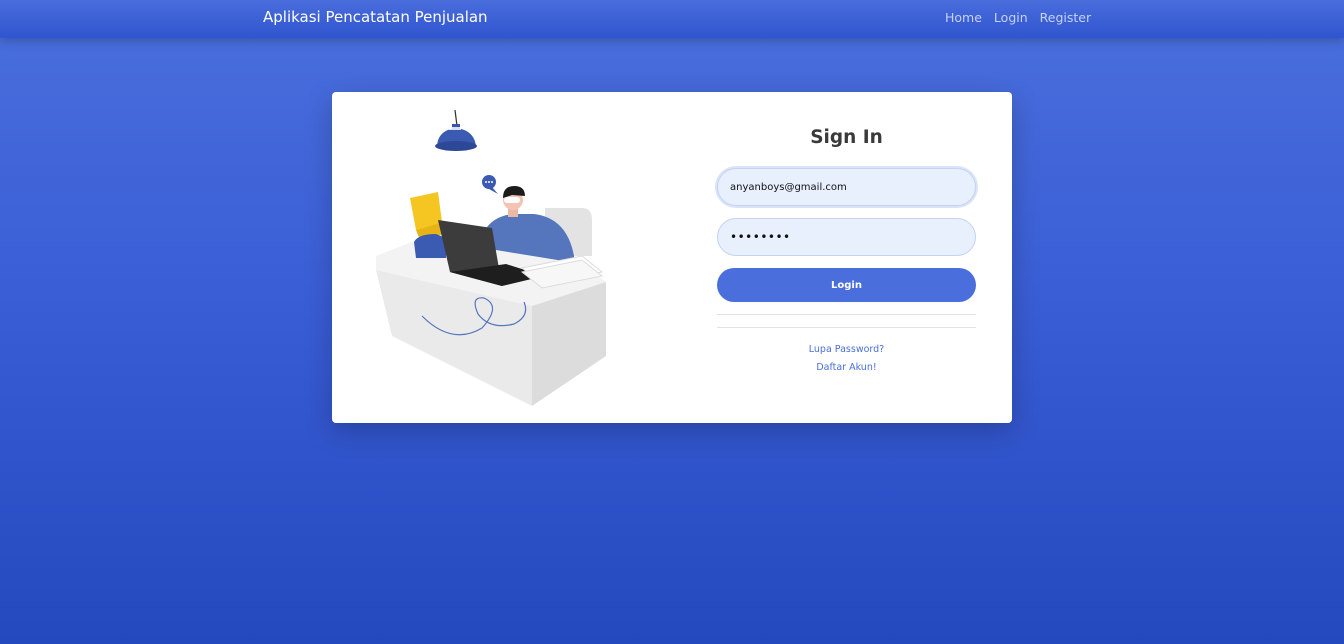  I want to click on lamp-icon, so click(456, 130).